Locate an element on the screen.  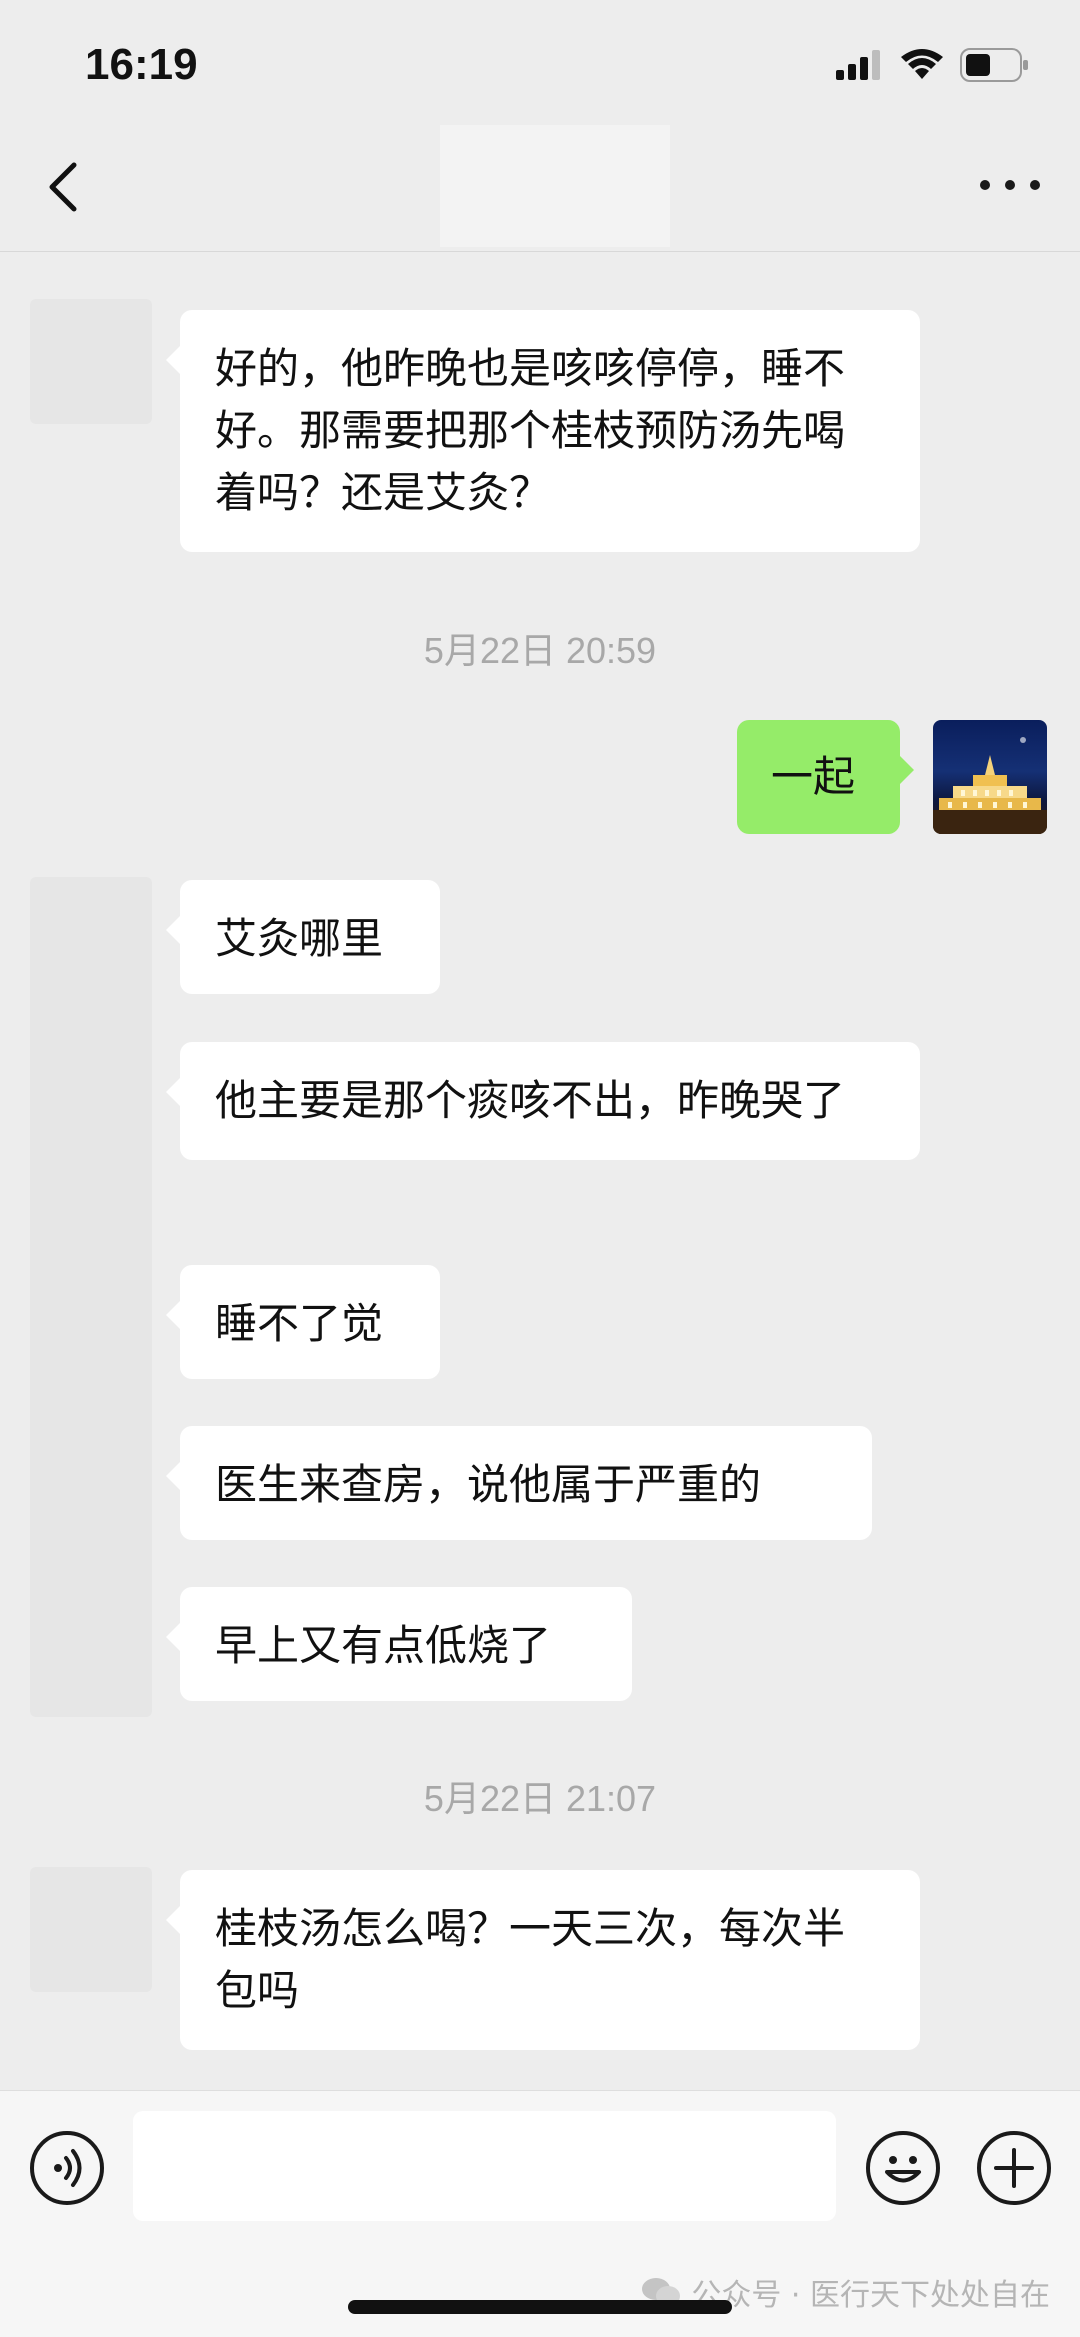
message-timestamp: 5月22日 20:59 is located at coordinates (540, 650).